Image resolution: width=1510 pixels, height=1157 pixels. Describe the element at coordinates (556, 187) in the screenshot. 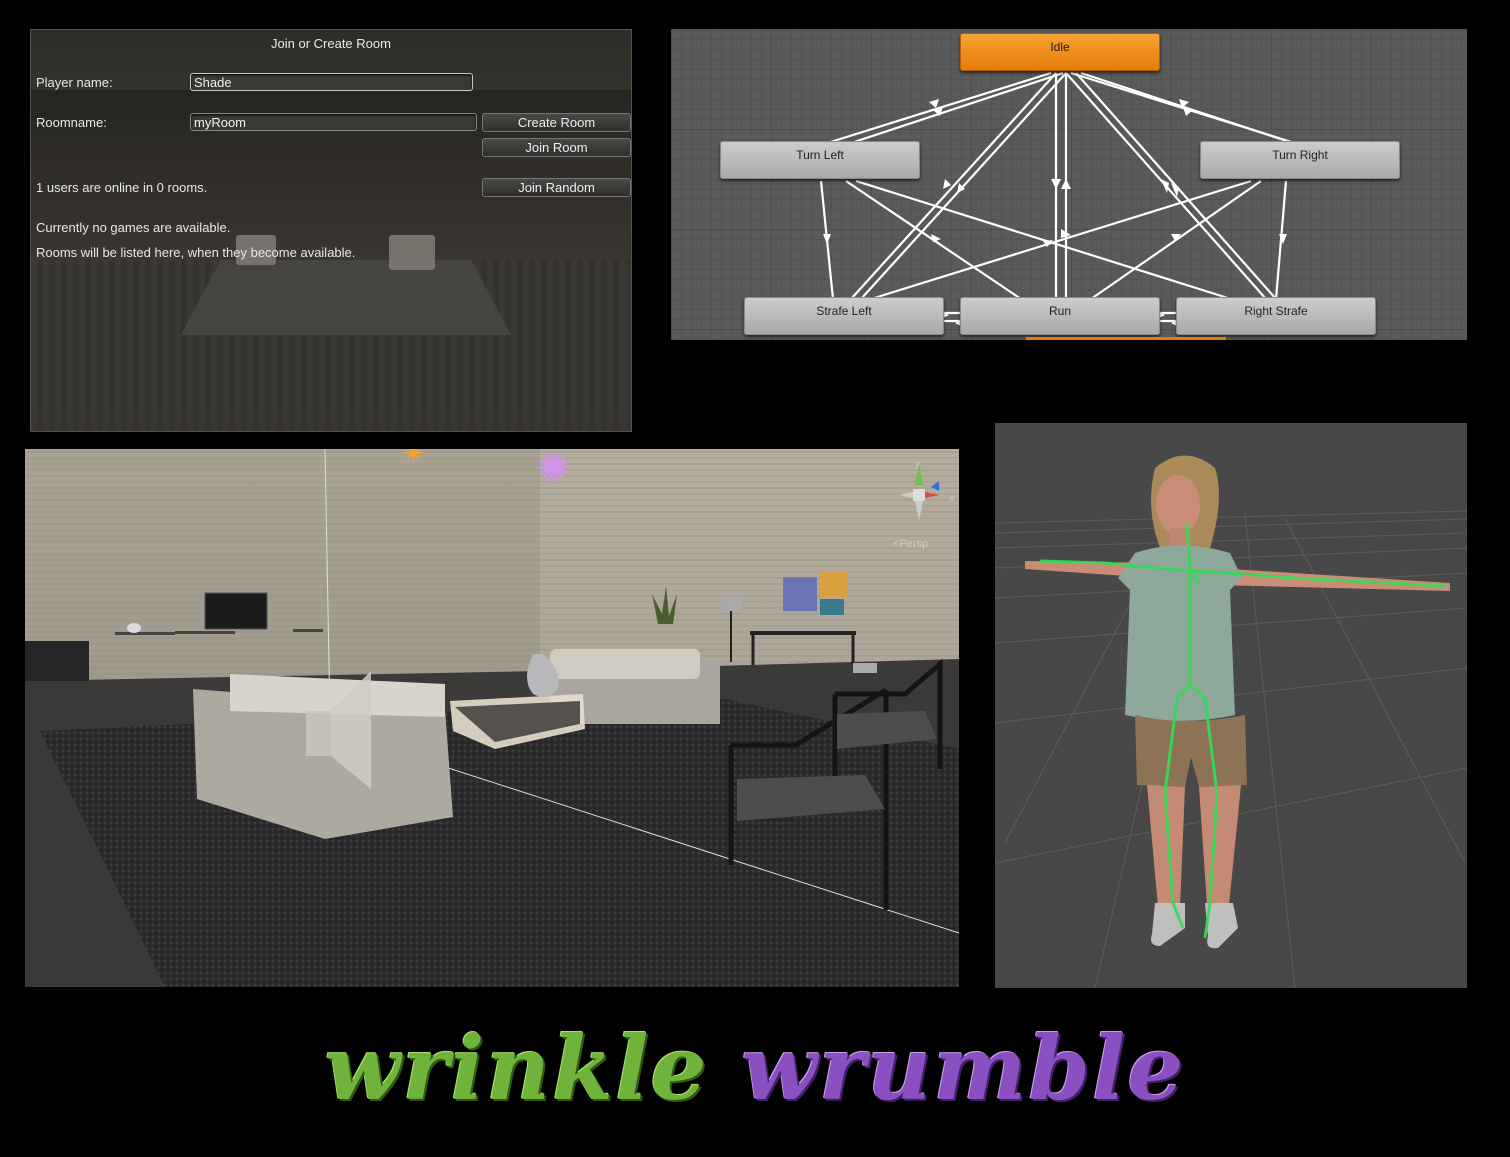

I see `join-random-button: Join Random` at that location.